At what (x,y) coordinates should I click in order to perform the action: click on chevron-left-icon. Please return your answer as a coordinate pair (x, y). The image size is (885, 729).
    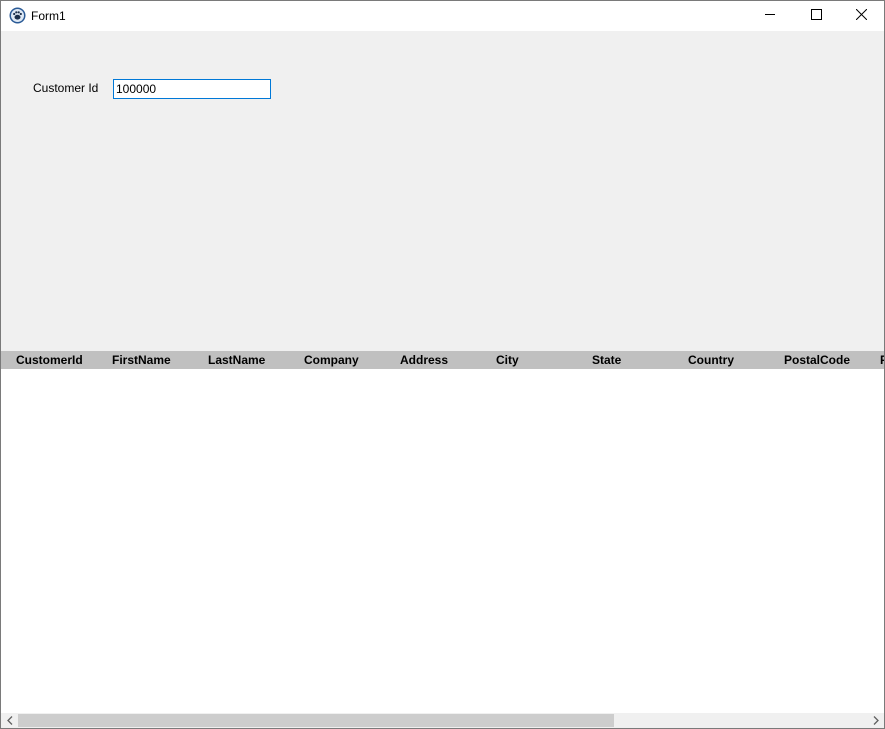
    Looking at the image, I should click on (9, 720).